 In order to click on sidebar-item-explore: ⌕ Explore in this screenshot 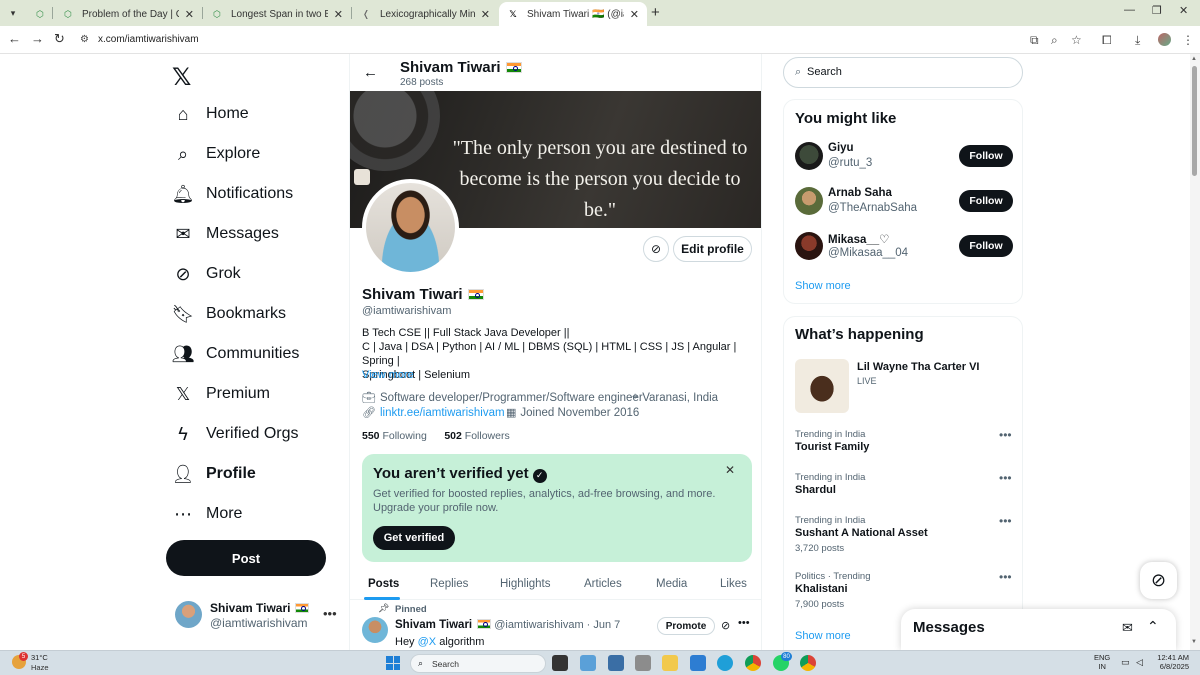, I will do `click(216, 154)`.